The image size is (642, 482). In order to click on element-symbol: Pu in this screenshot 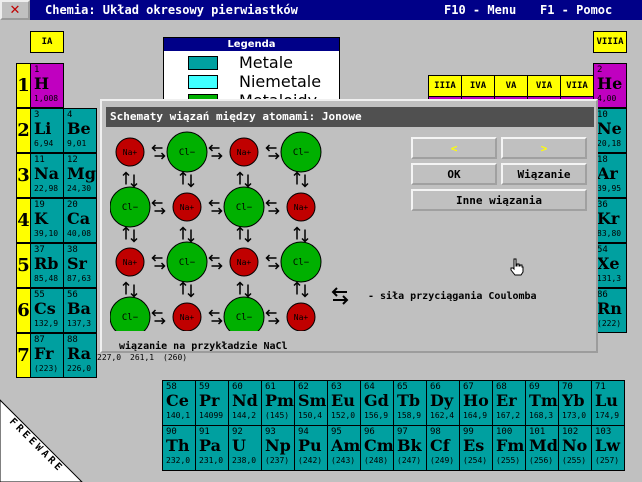, I will do `click(310, 445)`.